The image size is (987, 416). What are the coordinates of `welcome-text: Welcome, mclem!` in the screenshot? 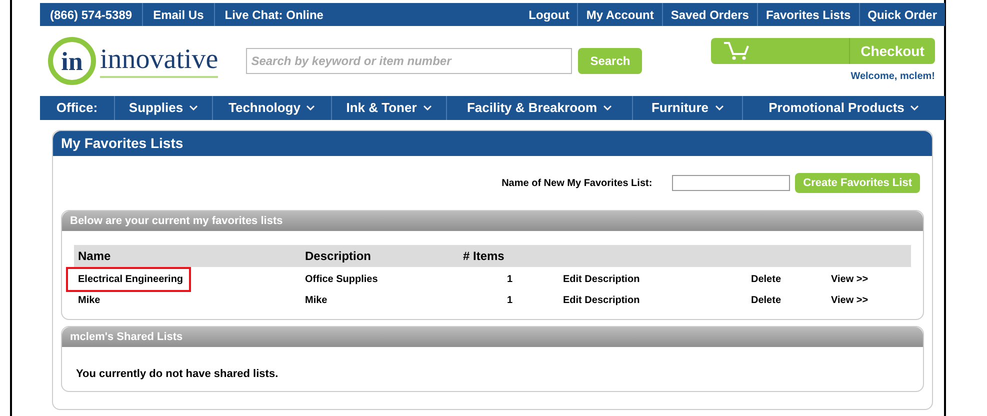 It's located at (892, 77).